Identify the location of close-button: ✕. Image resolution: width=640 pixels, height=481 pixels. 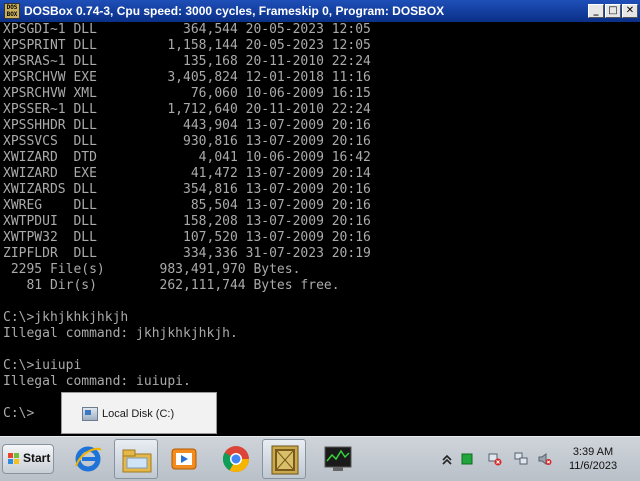
(630, 11).